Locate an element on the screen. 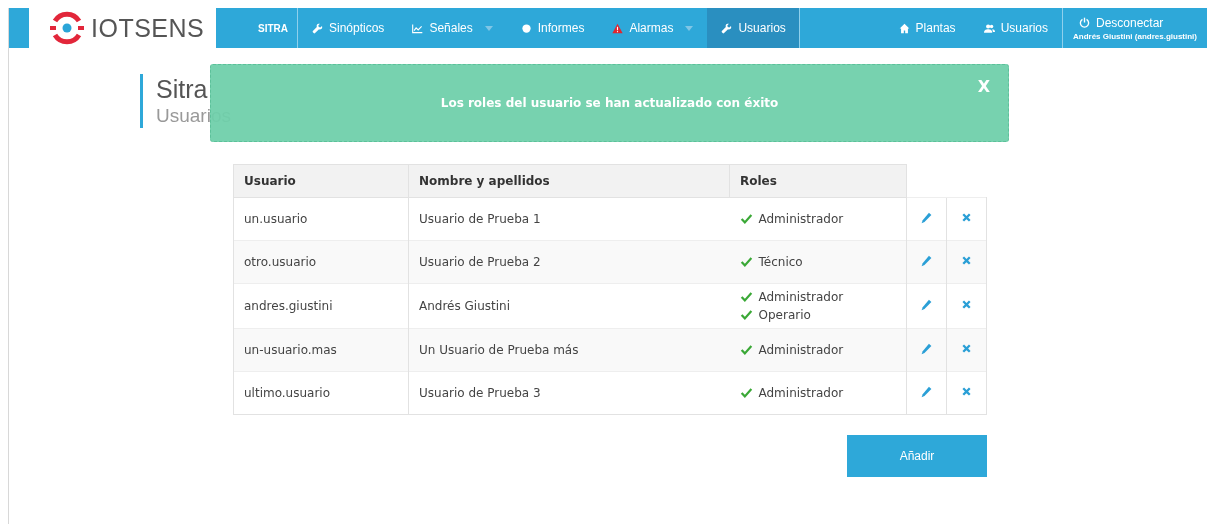 The height and width of the screenshot is (524, 1207). logout-link: Desconectar is located at coordinates (1135, 22).